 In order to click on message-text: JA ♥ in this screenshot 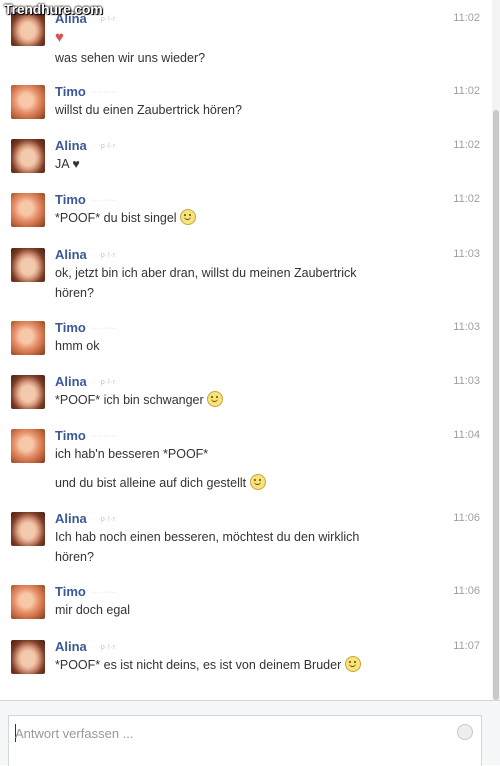, I will do `click(67, 164)`.